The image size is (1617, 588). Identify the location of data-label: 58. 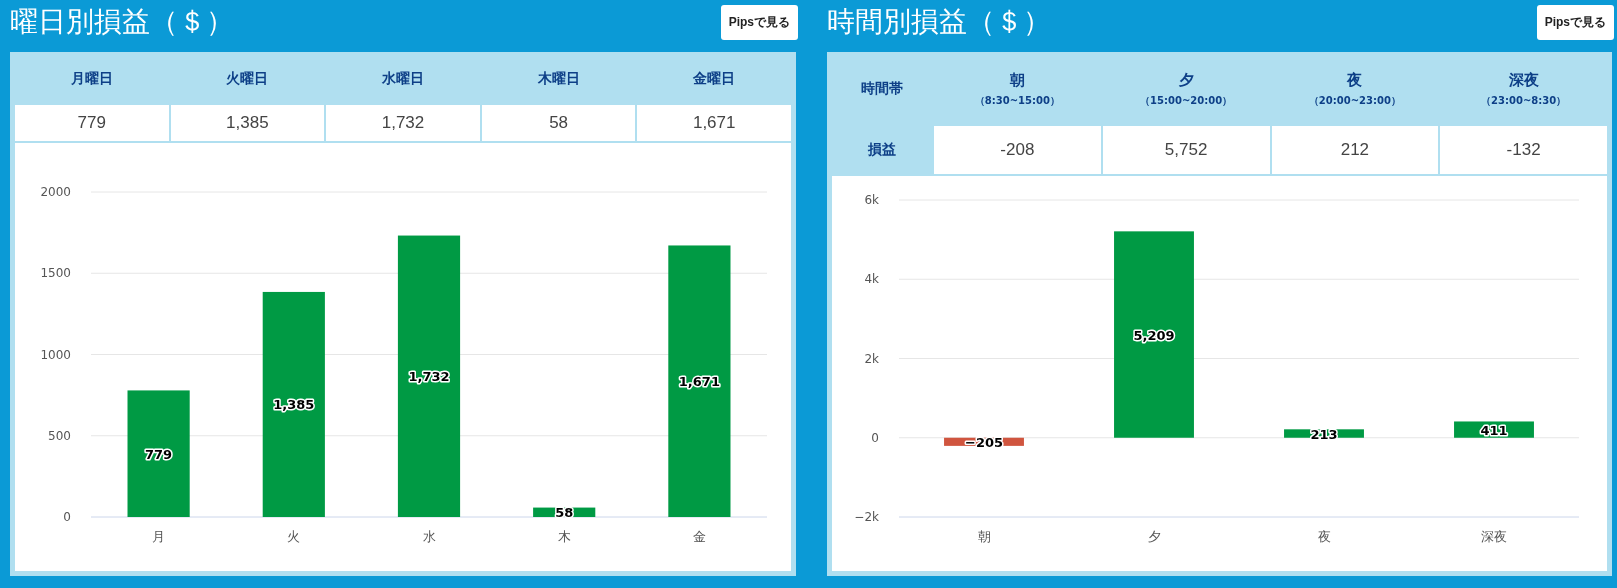
(564, 513).